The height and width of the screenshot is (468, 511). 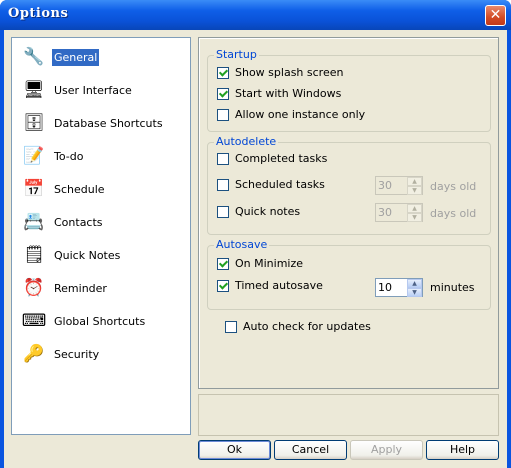 What do you see at coordinates (288, 93) in the screenshot?
I see `start-with-windows-label: Start with Windows` at bounding box center [288, 93].